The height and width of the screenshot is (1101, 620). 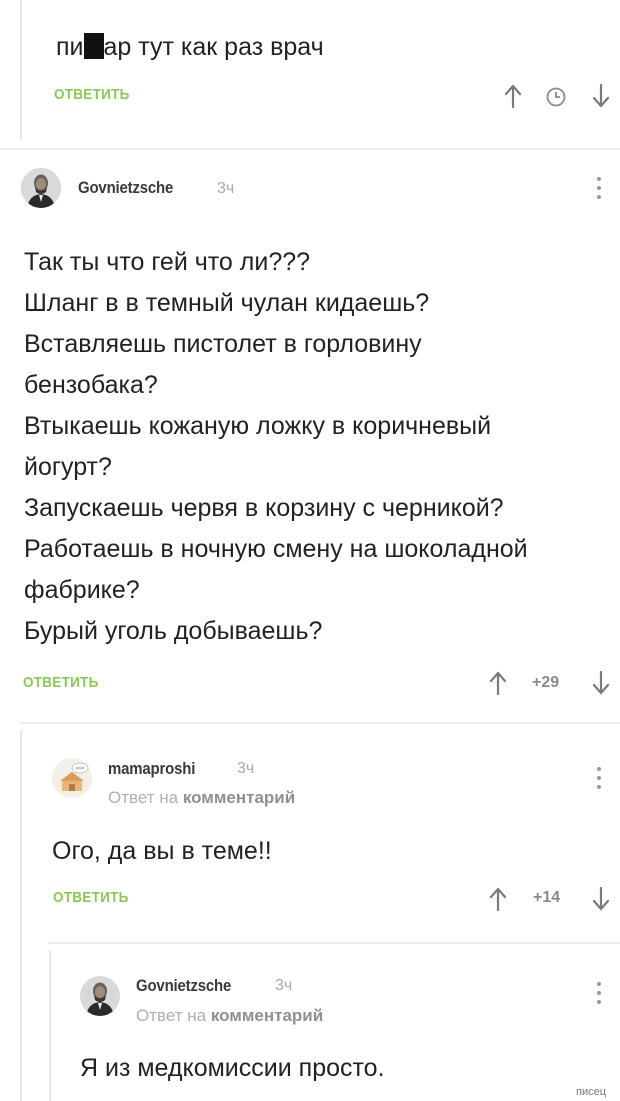 I want to click on clock-icon, so click(x=556, y=97).